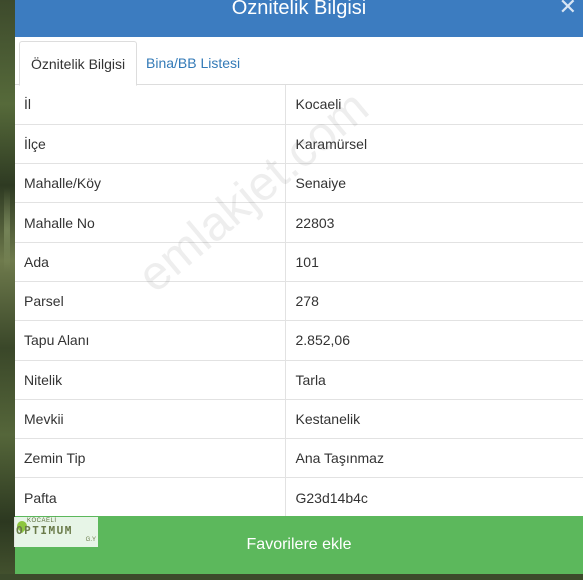  I want to click on table-row: Mahalle/Köy Senaiye, so click(299, 183).